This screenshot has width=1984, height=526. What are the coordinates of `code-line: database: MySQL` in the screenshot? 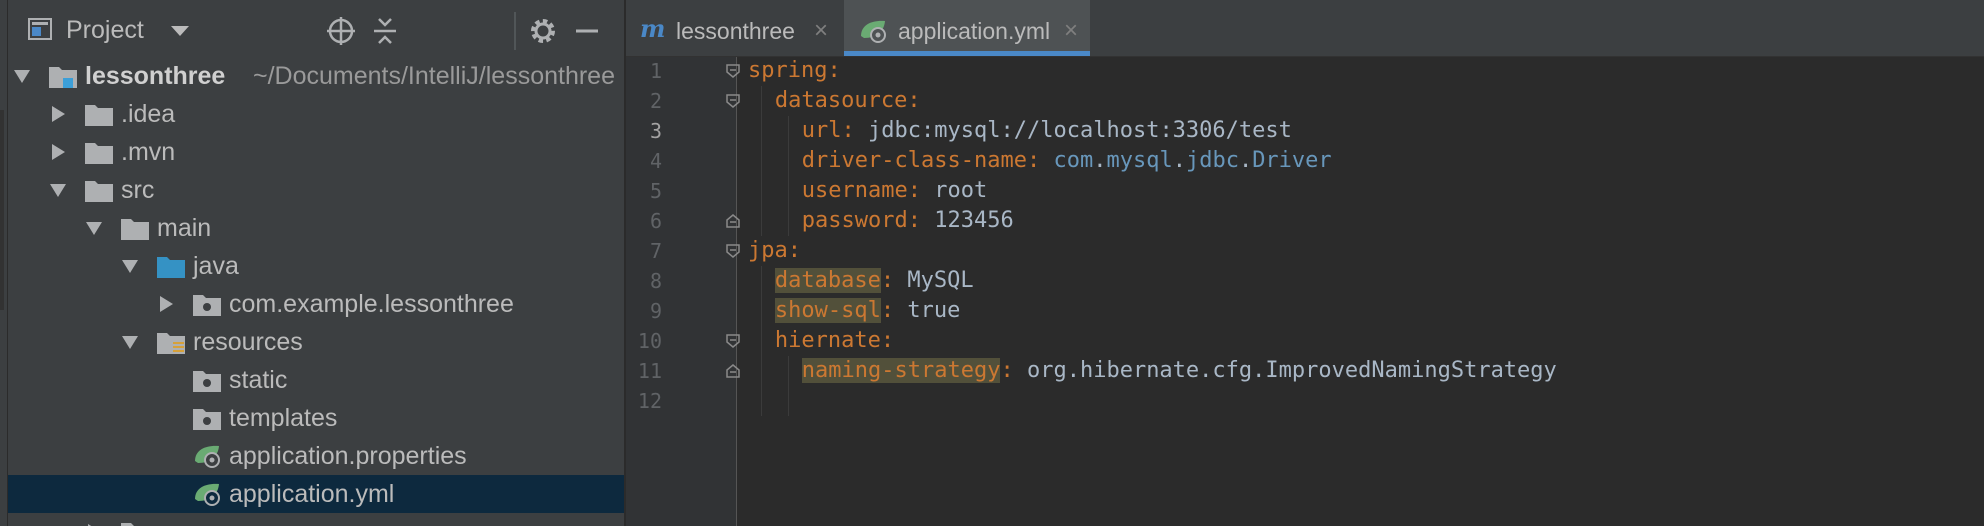 It's located at (874, 281).